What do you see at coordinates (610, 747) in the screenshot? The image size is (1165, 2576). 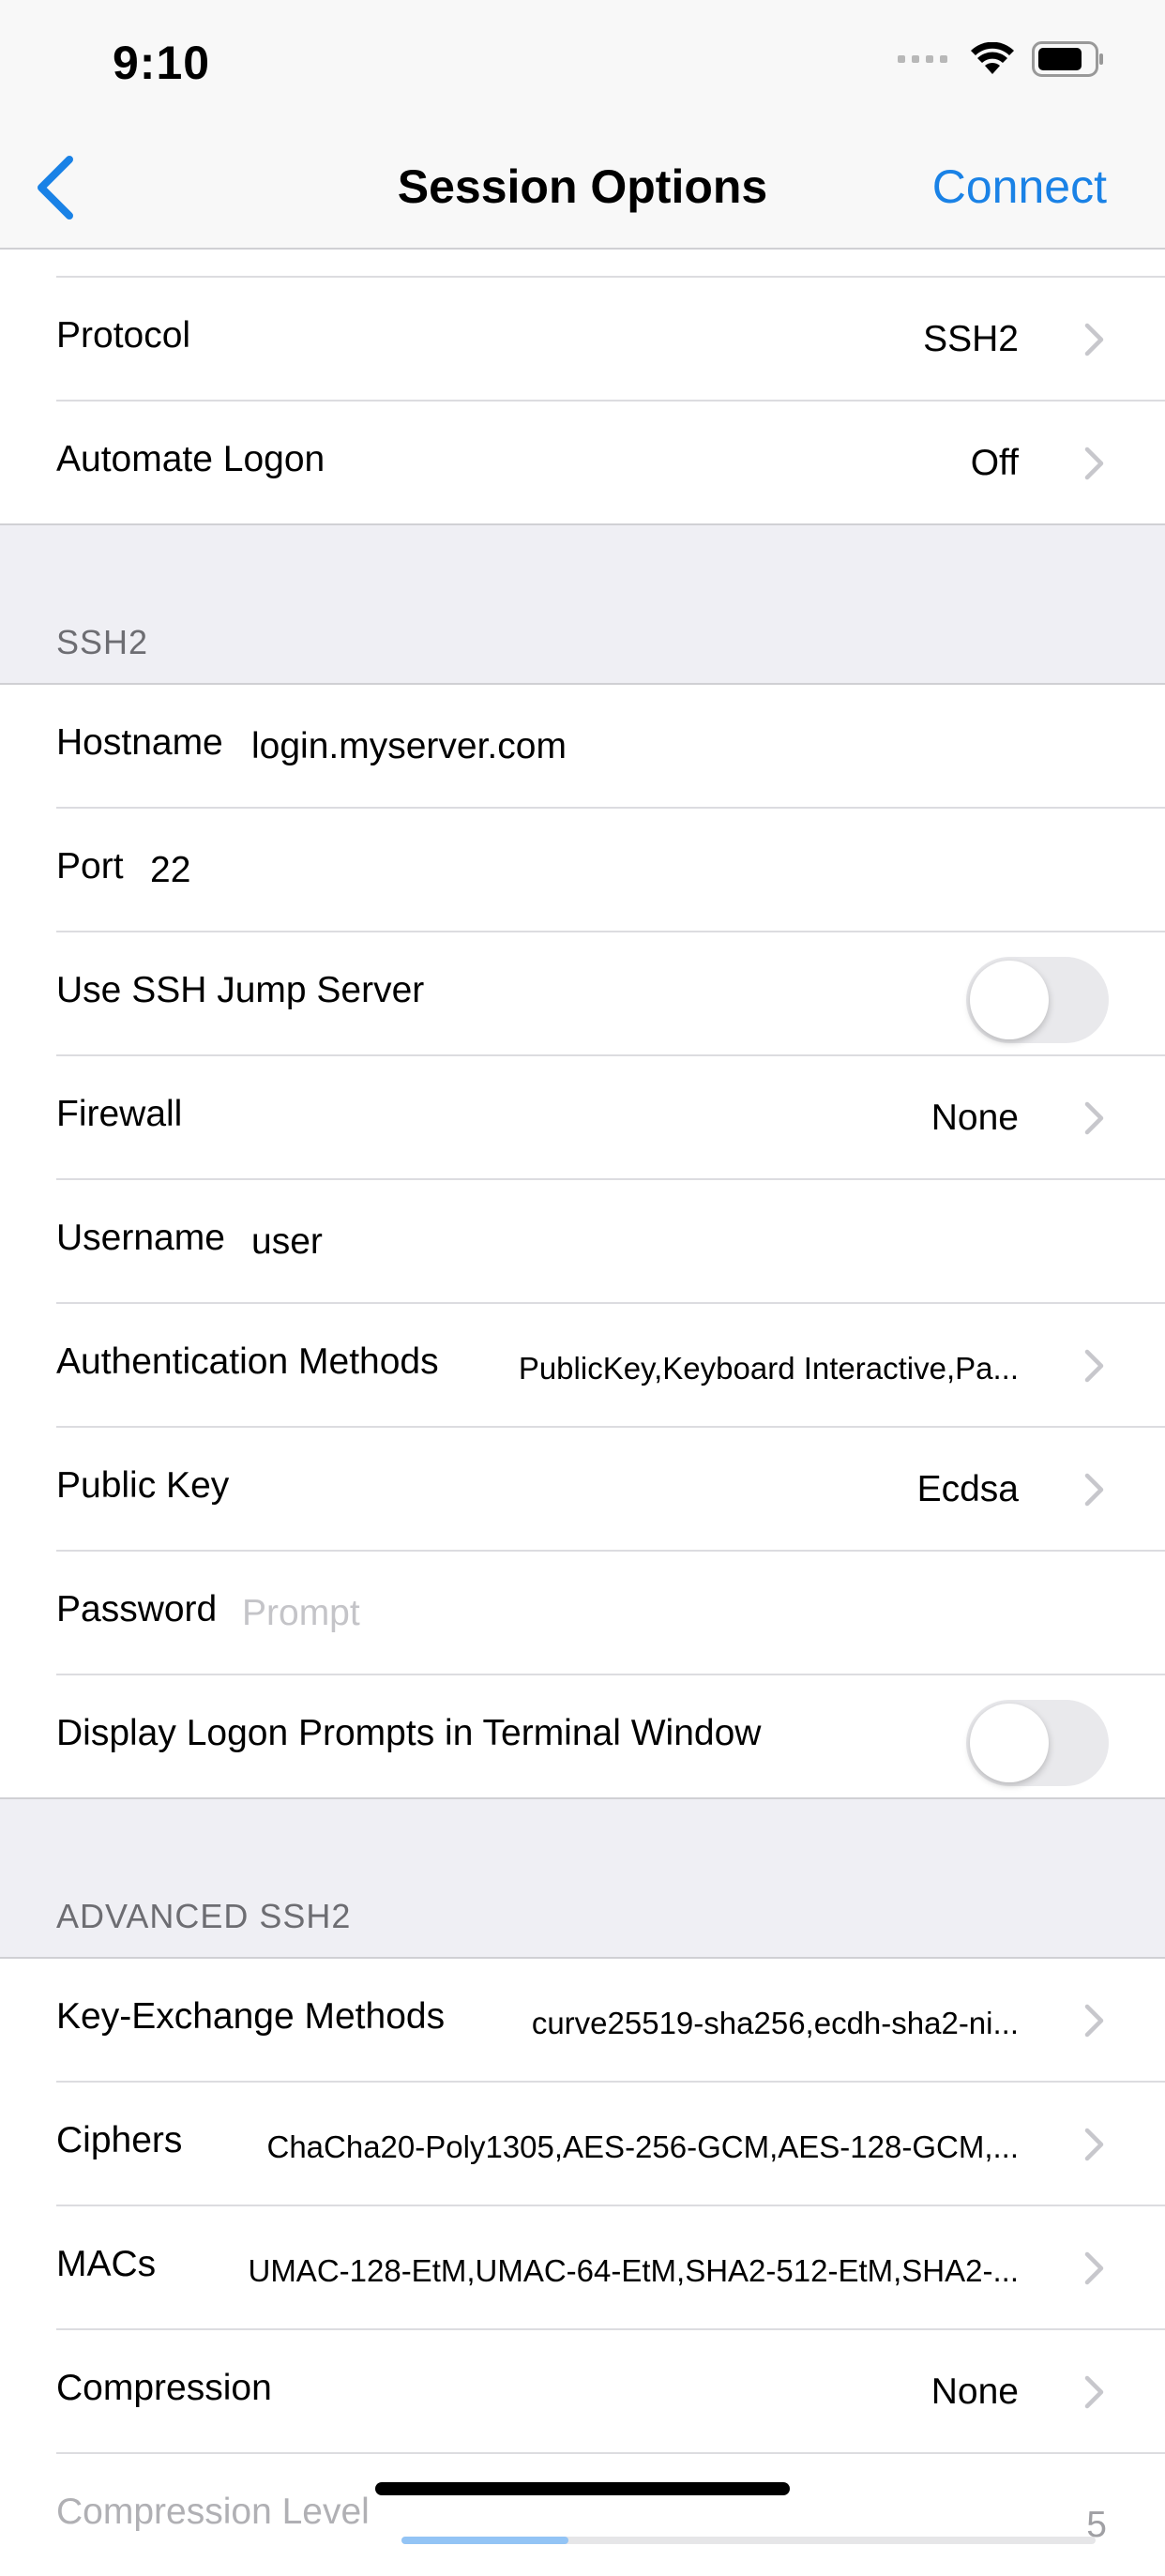 I see `hostname-row: Hostname login.myserver.com` at bounding box center [610, 747].